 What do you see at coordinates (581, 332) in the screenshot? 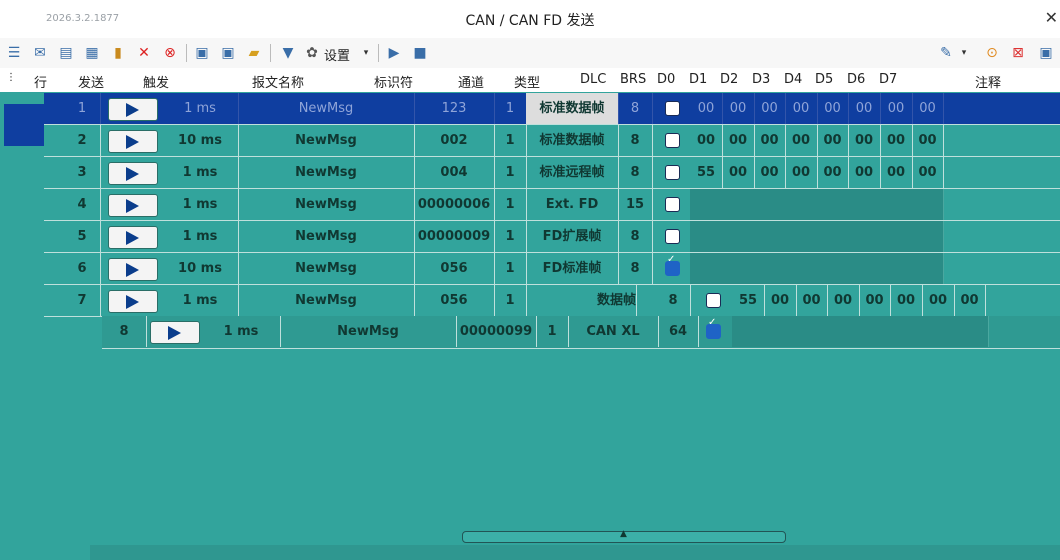
I see `table-row: 8 1 ms NewMsg 00000099 1 CAN XL 64` at bounding box center [581, 332].